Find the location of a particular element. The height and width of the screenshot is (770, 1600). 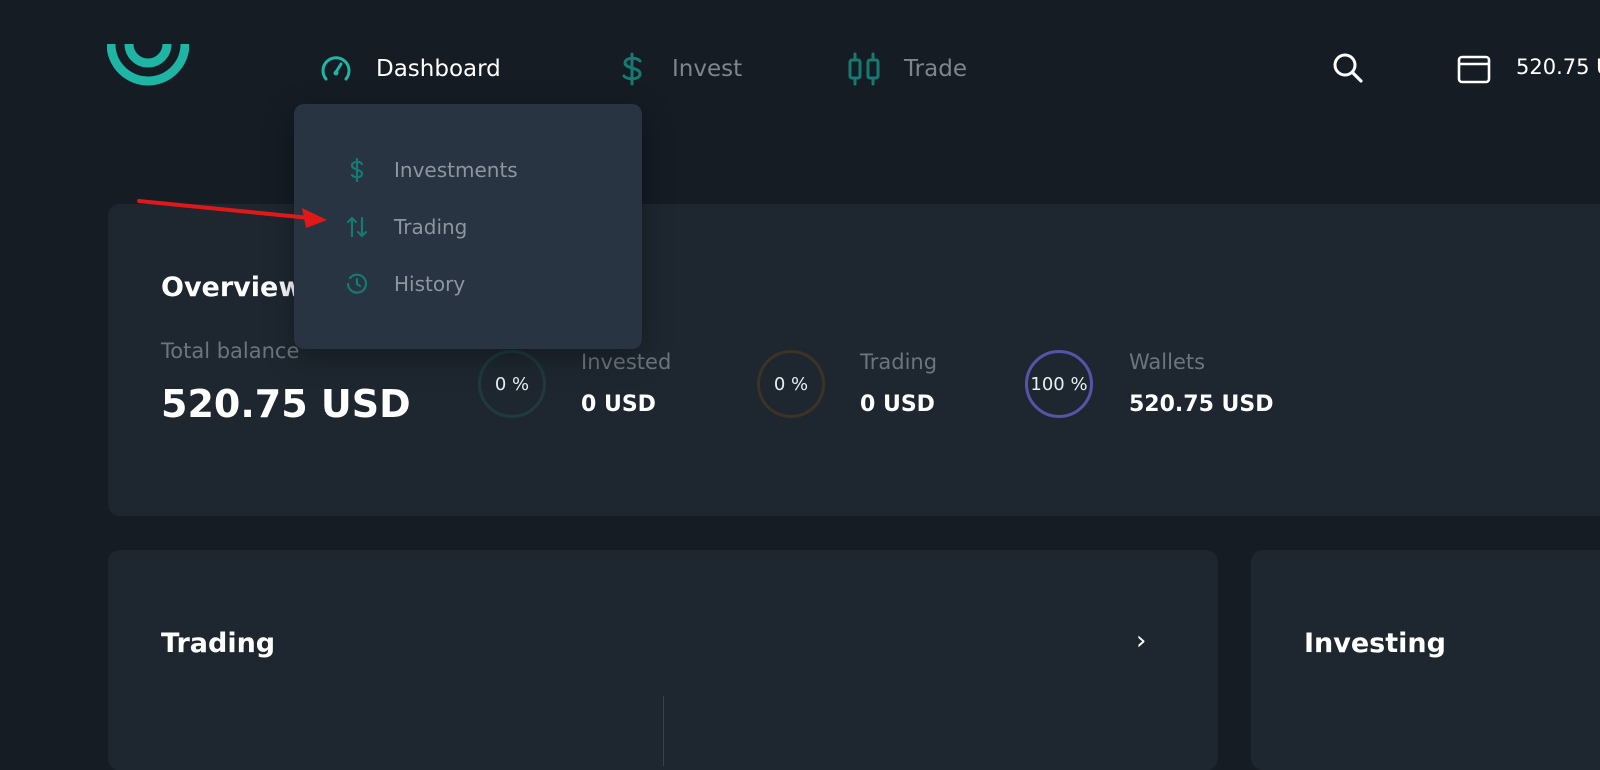

nav-trade: Trade is located at coordinates (906, 69).